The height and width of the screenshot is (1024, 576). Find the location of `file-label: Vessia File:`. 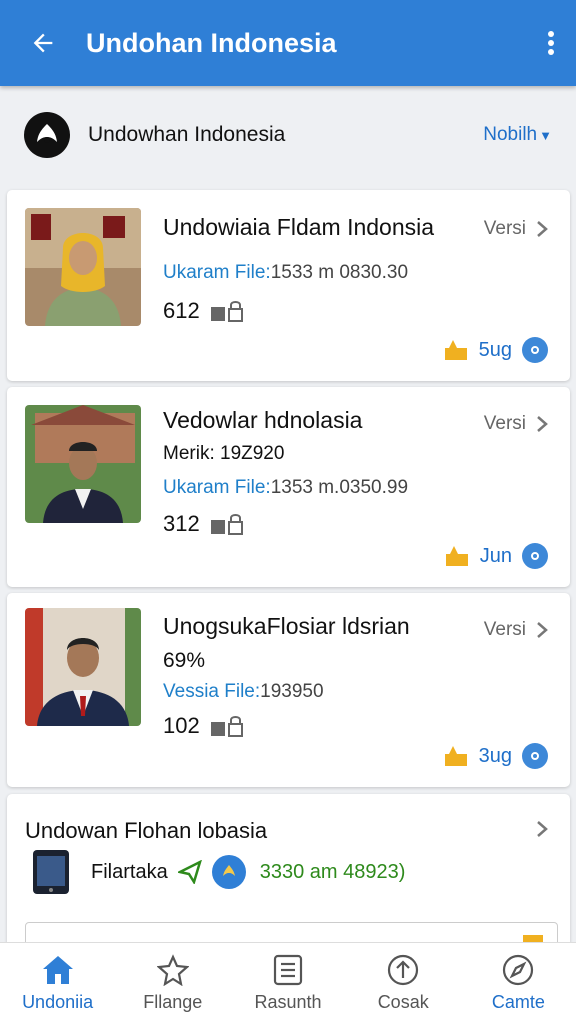

file-label: Vessia File: is located at coordinates (212, 691).